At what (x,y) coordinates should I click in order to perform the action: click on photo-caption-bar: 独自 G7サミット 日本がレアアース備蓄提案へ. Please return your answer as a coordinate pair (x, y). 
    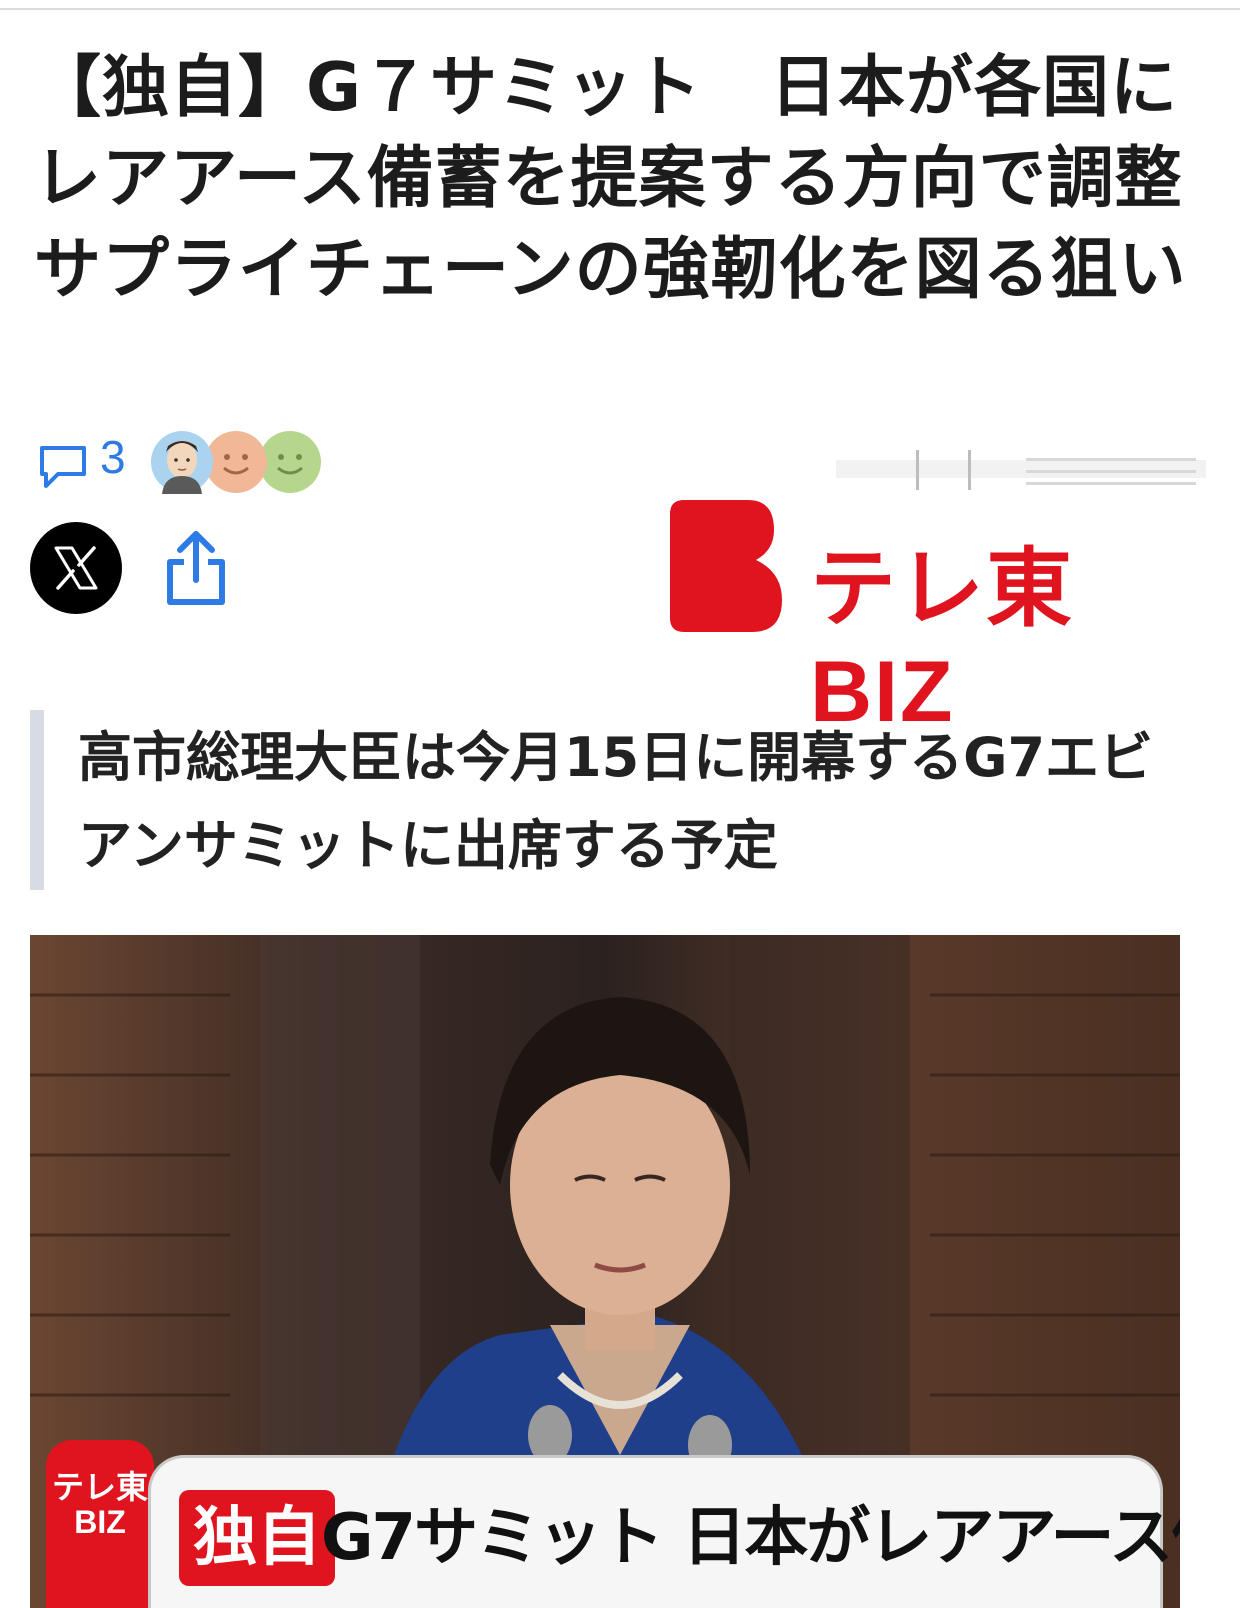
    Looking at the image, I should click on (664, 1531).